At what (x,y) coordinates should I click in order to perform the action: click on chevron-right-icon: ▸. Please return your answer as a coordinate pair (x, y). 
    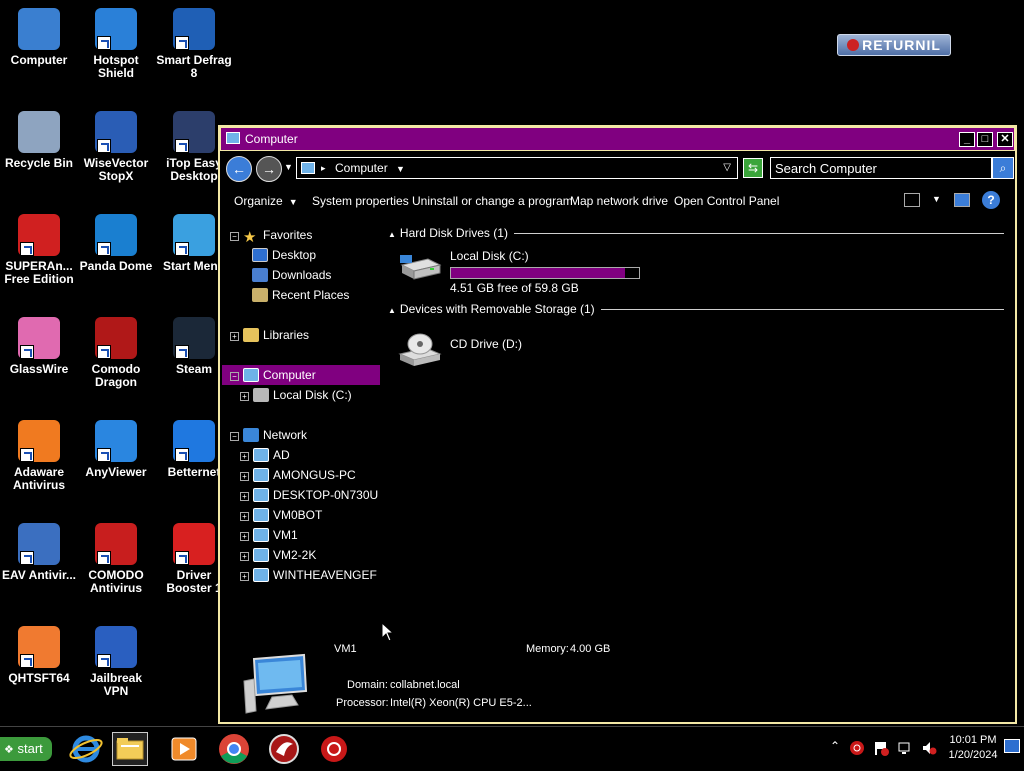
    Looking at the image, I should click on (323, 168).